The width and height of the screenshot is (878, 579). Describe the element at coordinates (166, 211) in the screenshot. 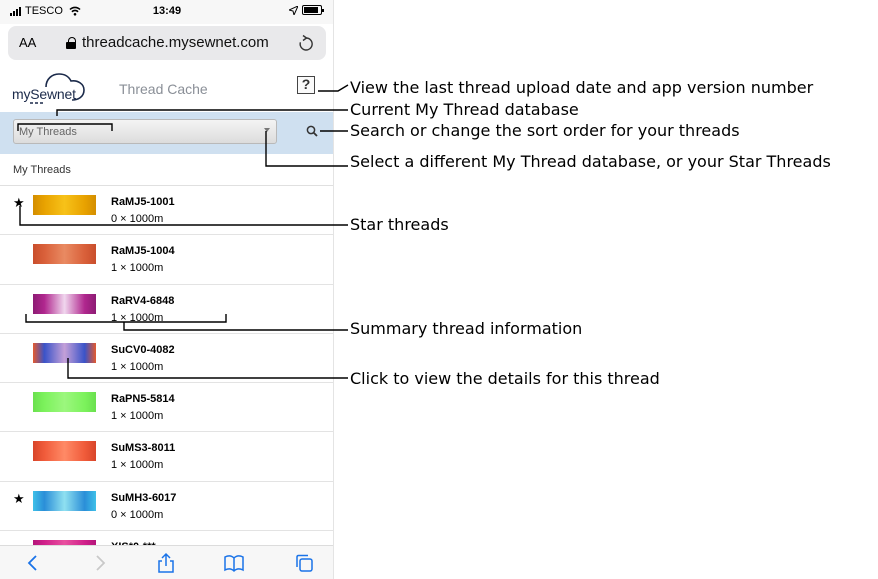

I see `thread-row: ★ RaMJ5-1001 0 × 1000m` at that location.